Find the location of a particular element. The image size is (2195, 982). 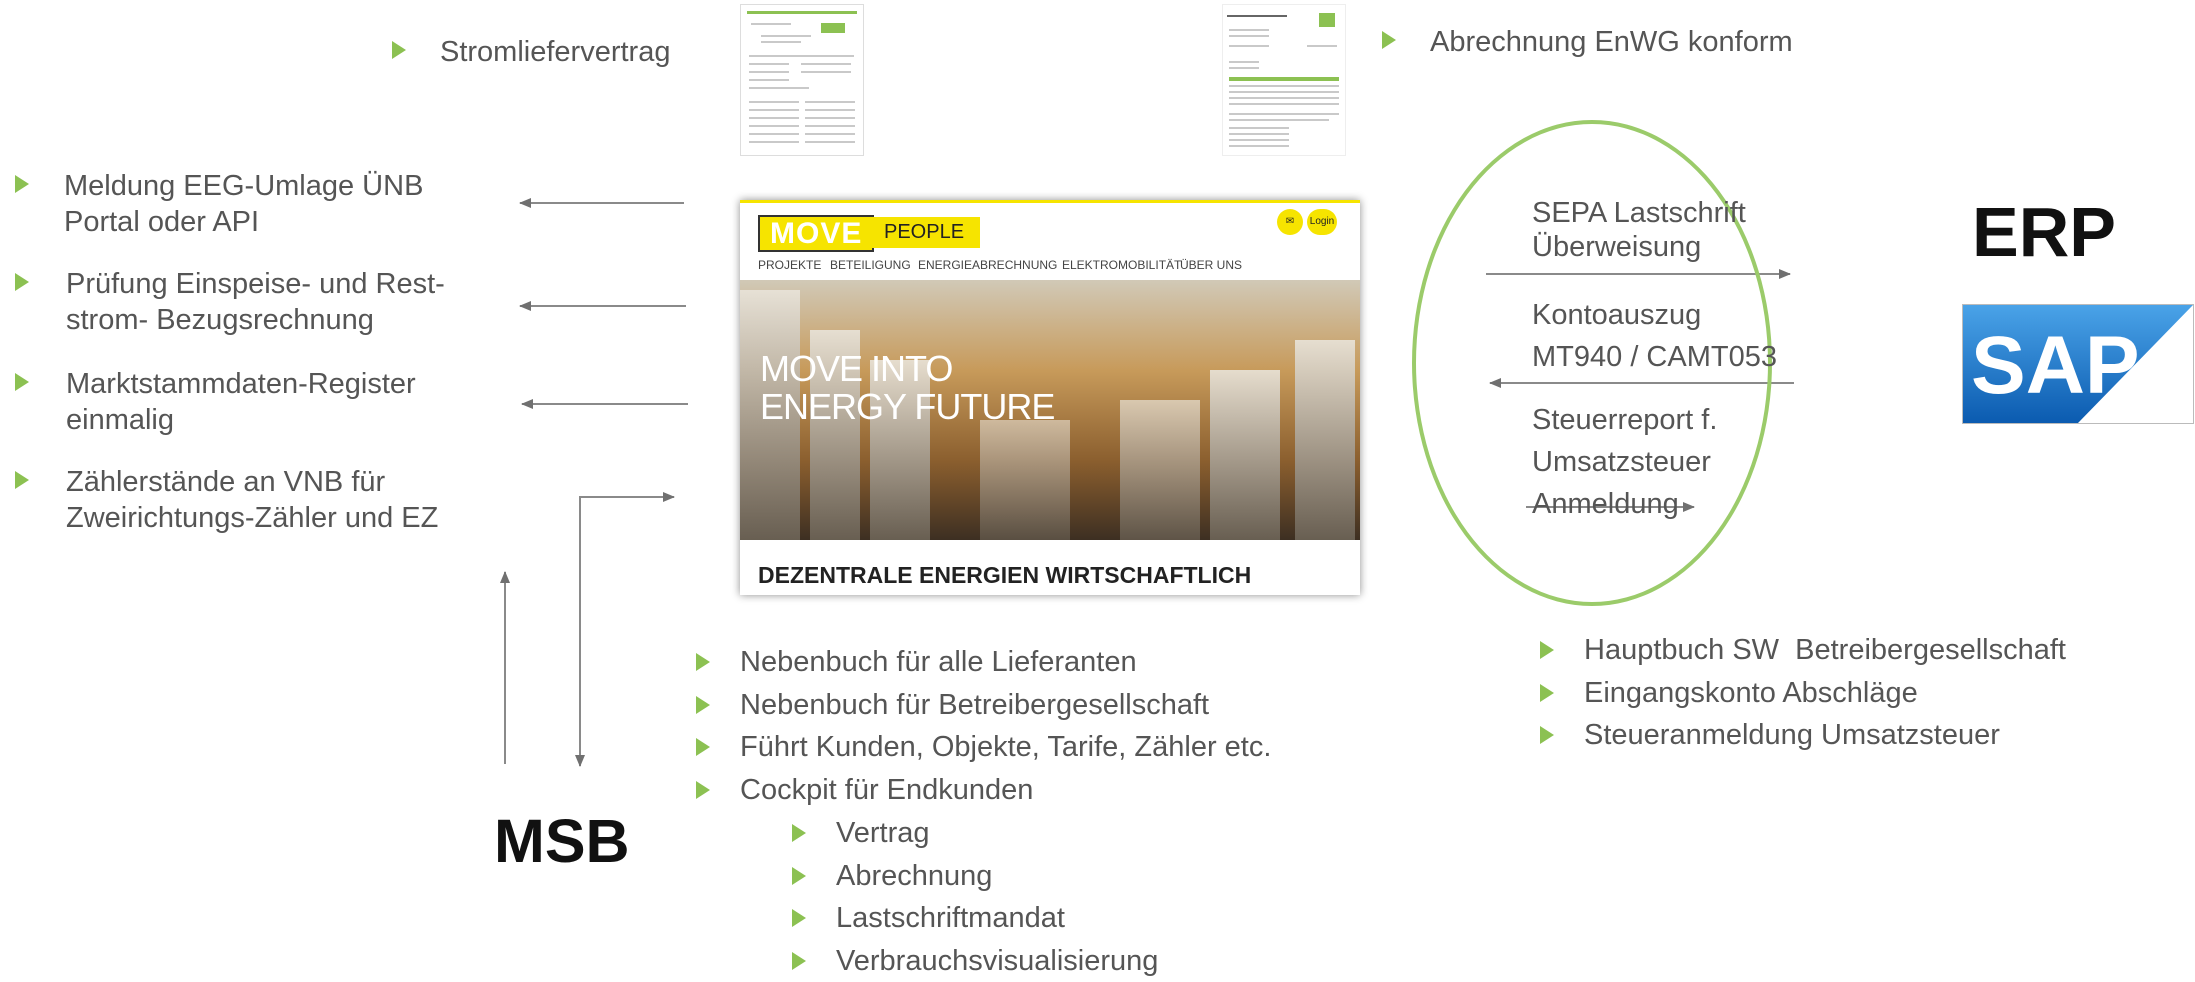

list-item-text: Nebenbuch für alle Lieferanten is located at coordinates (938, 662).